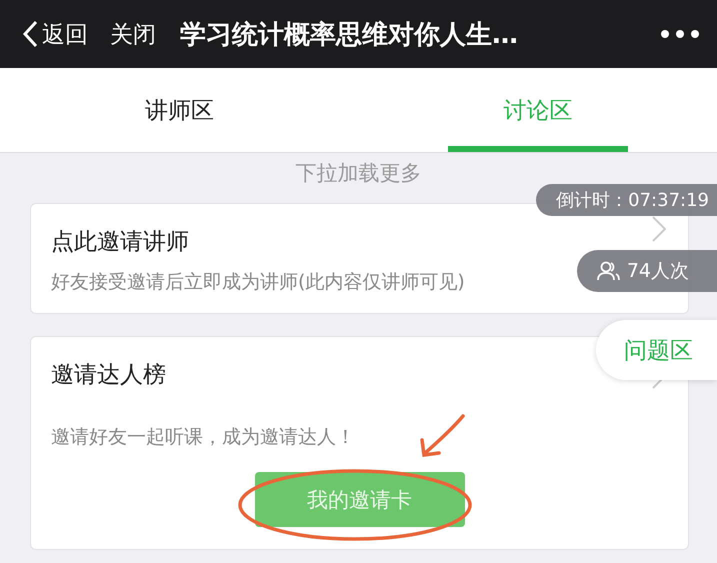  Describe the element at coordinates (680, 34) in the screenshot. I see `more-icon` at that location.